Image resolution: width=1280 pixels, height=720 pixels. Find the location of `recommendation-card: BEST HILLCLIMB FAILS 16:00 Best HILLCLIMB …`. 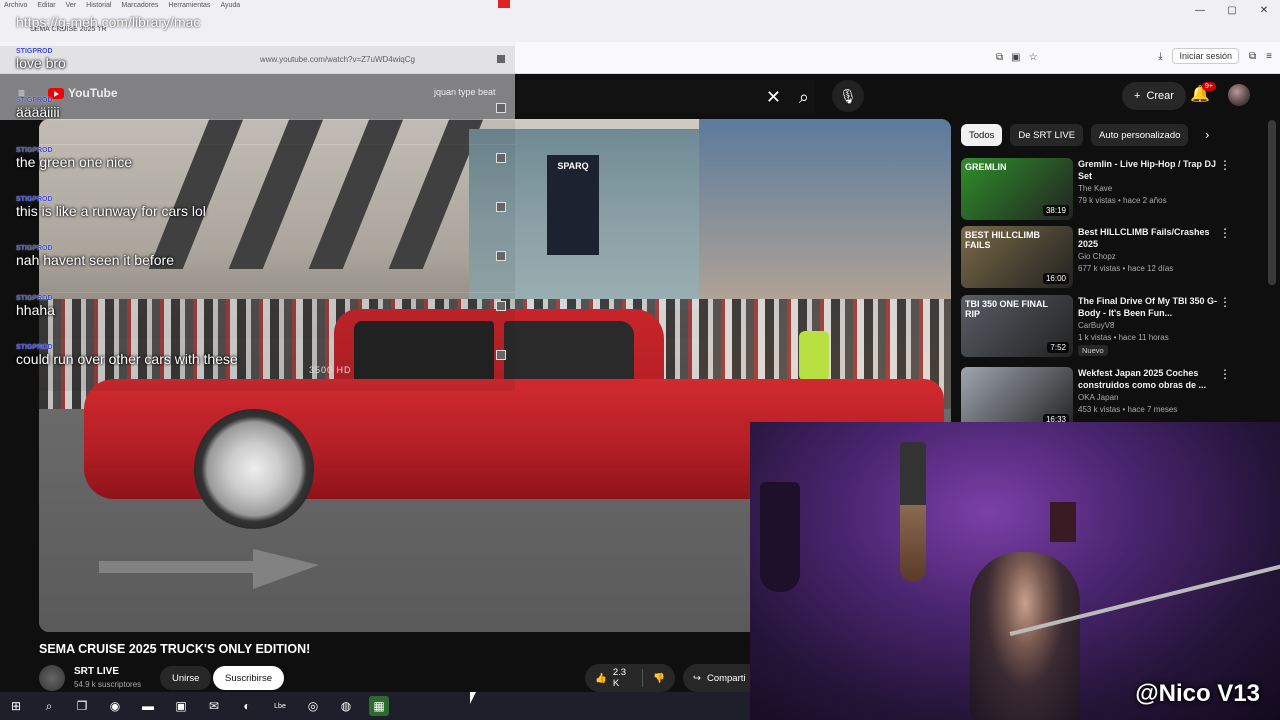

recommendation-card: BEST HILLCLIMB FAILS 16:00 Best HILLCLIMB … is located at coordinates (1111, 257).